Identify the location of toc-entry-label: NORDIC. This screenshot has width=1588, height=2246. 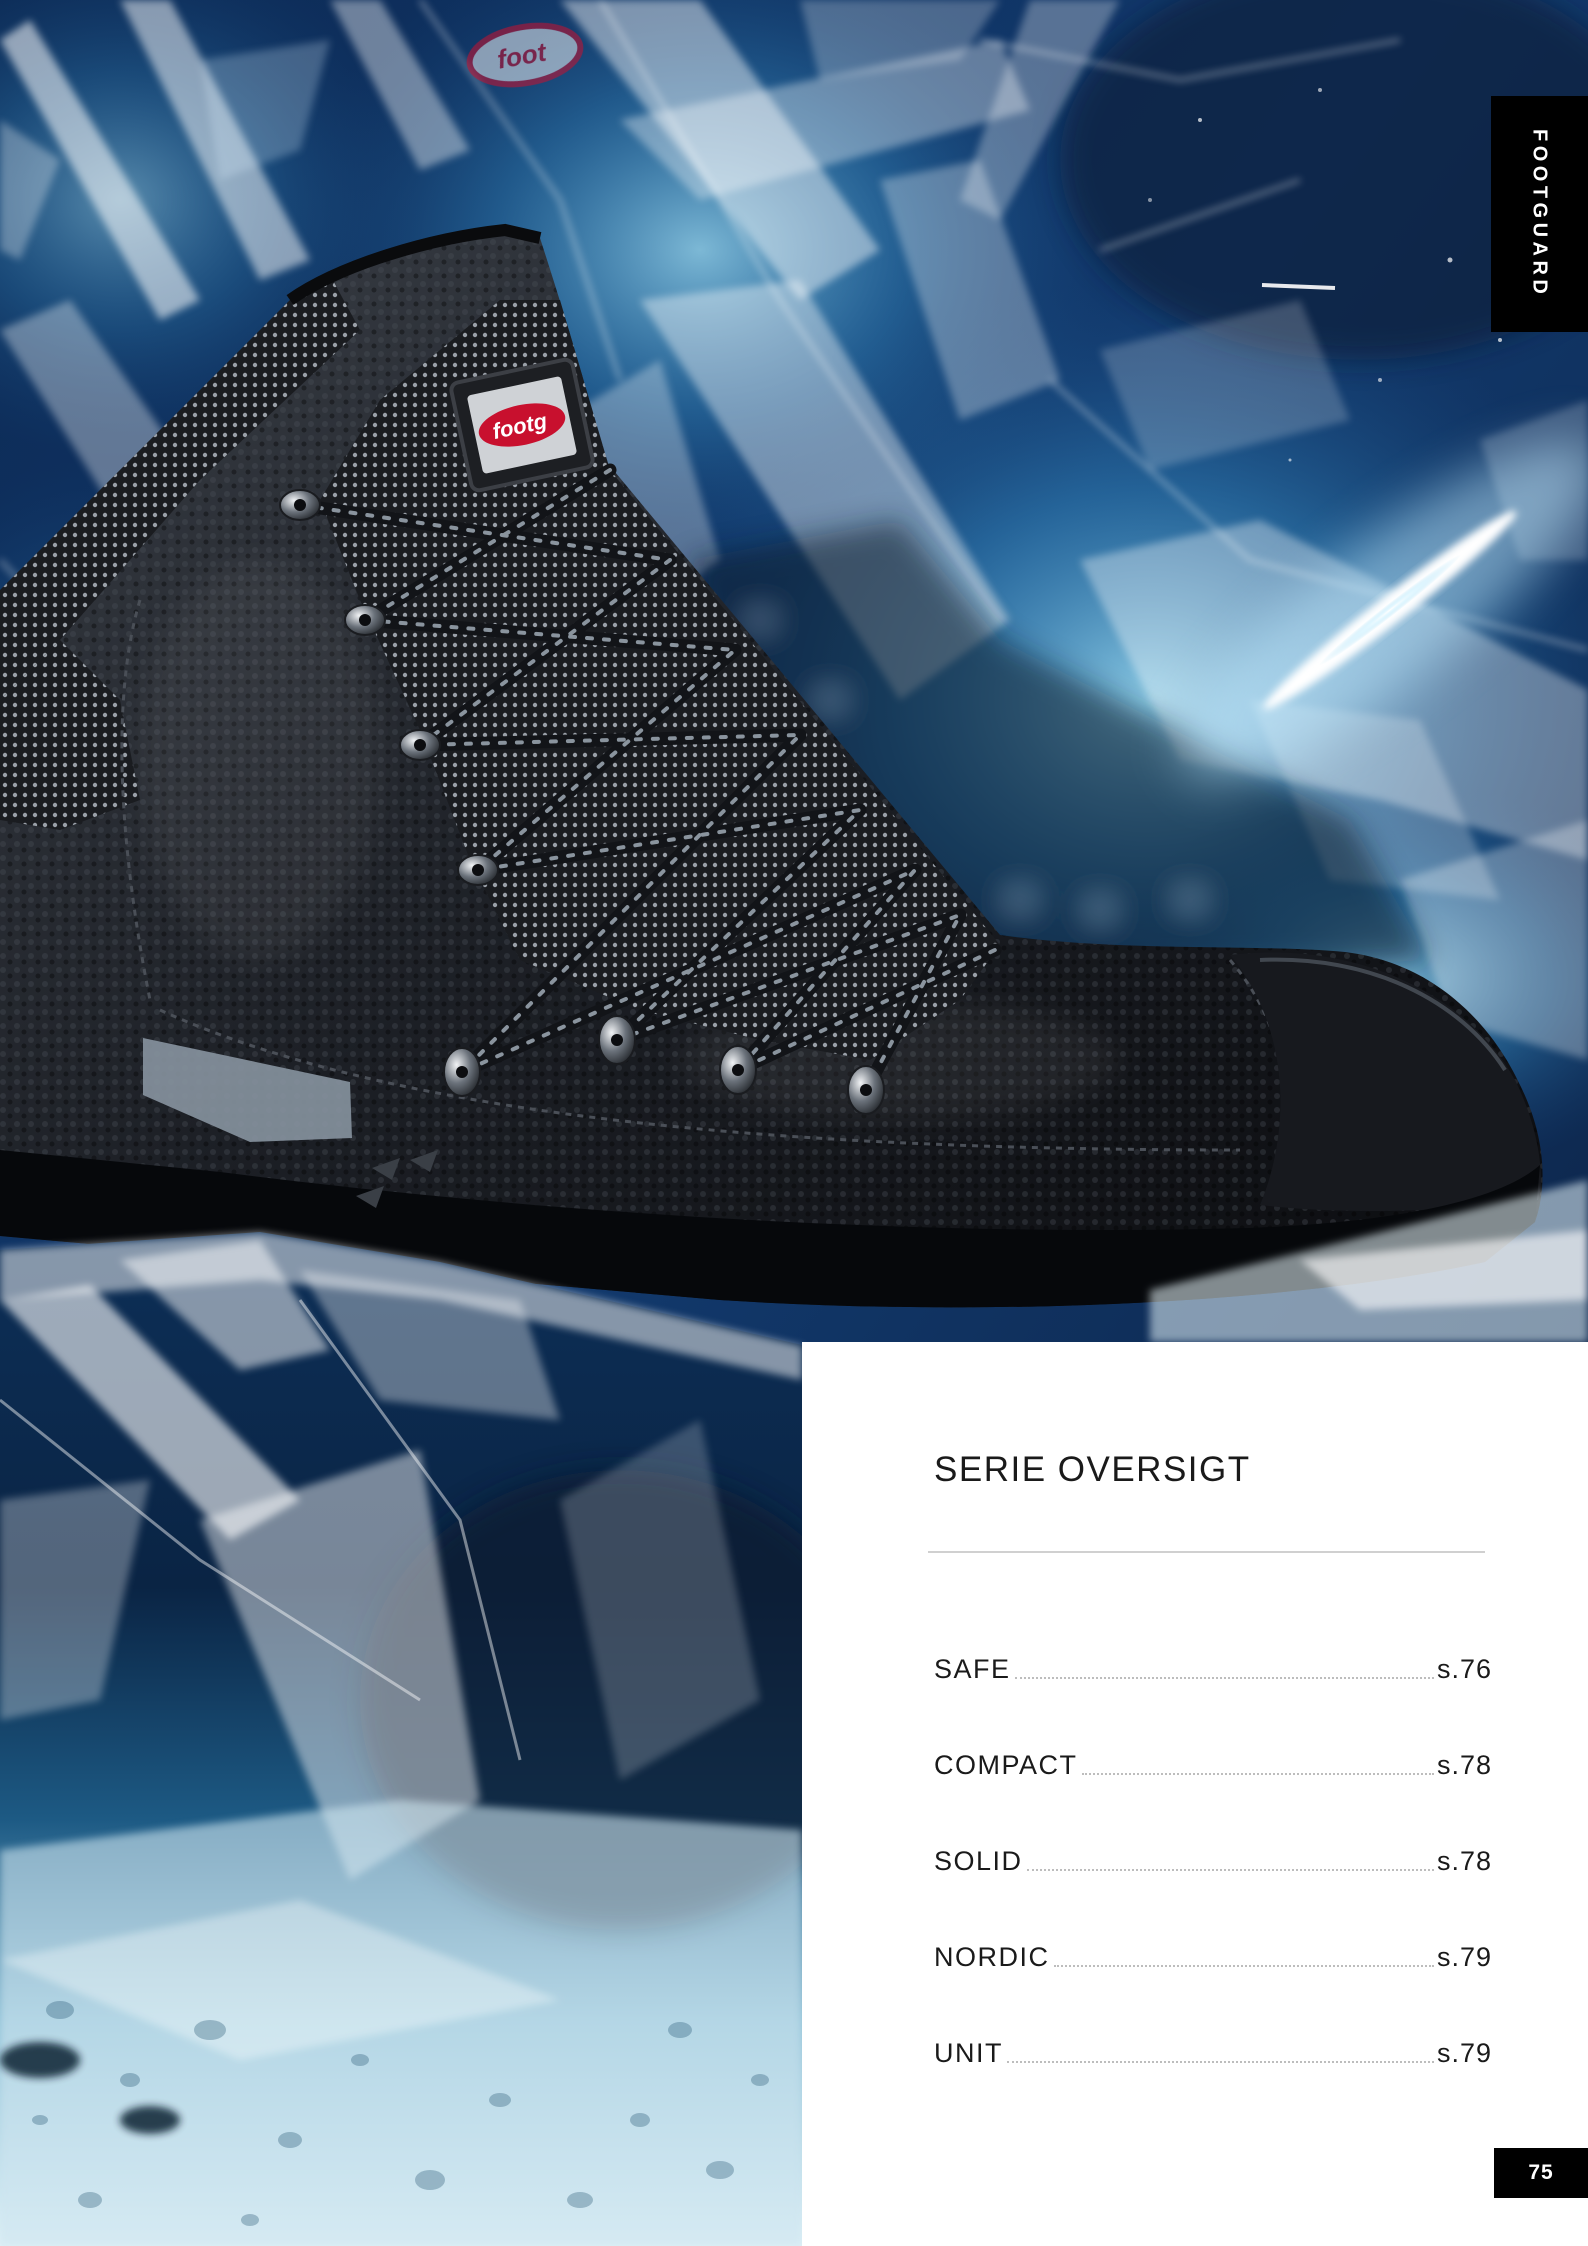
(992, 1957).